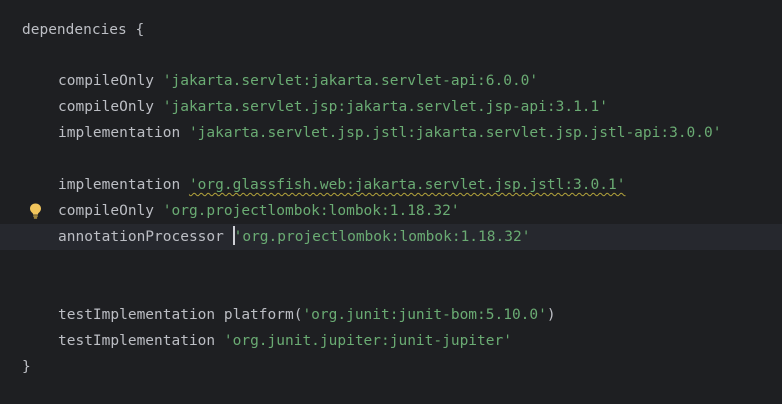 The height and width of the screenshot is (404, 782). What do you see at coordinates (145, 237) in the screenshot?
I see `method-name: annotationProcessor` at bounding box center [145, 237].